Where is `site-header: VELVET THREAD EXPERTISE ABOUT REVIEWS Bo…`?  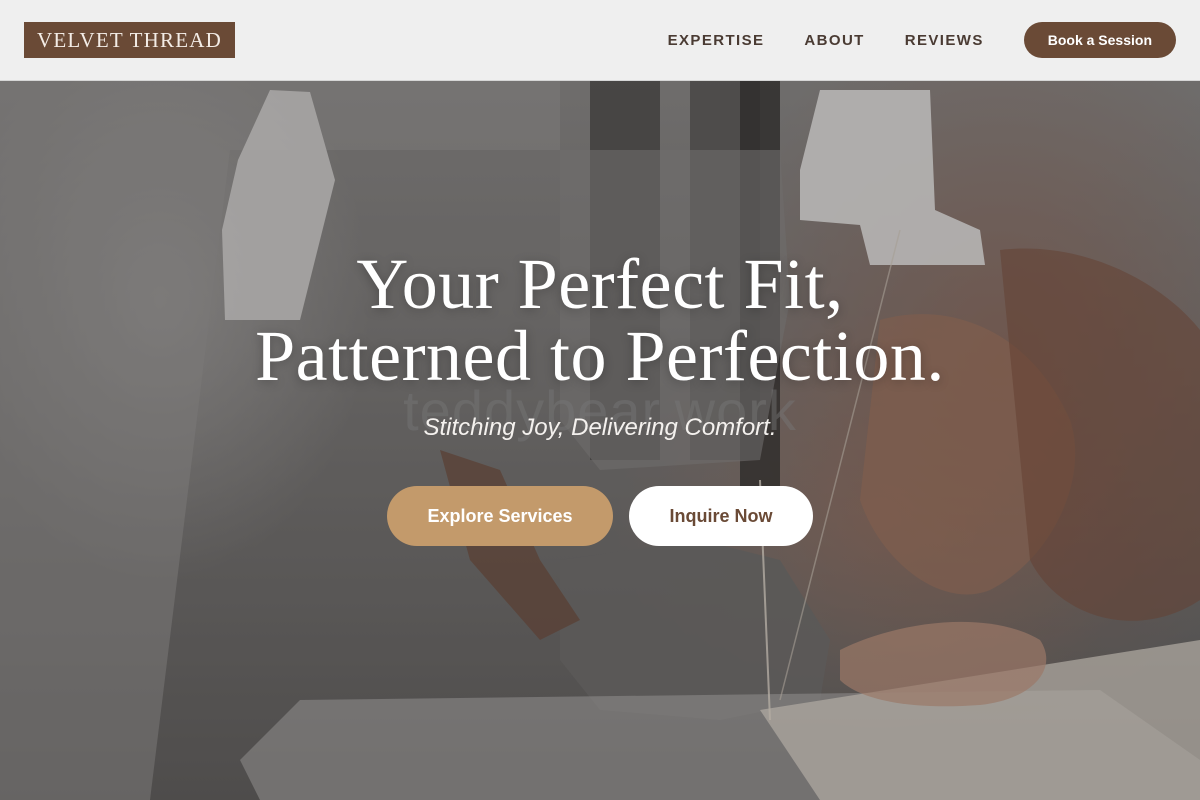 site-header: VELVET THREAD EXPERTISE ABOUT REVIEWS Bo… is located at coordinates (600, 40).